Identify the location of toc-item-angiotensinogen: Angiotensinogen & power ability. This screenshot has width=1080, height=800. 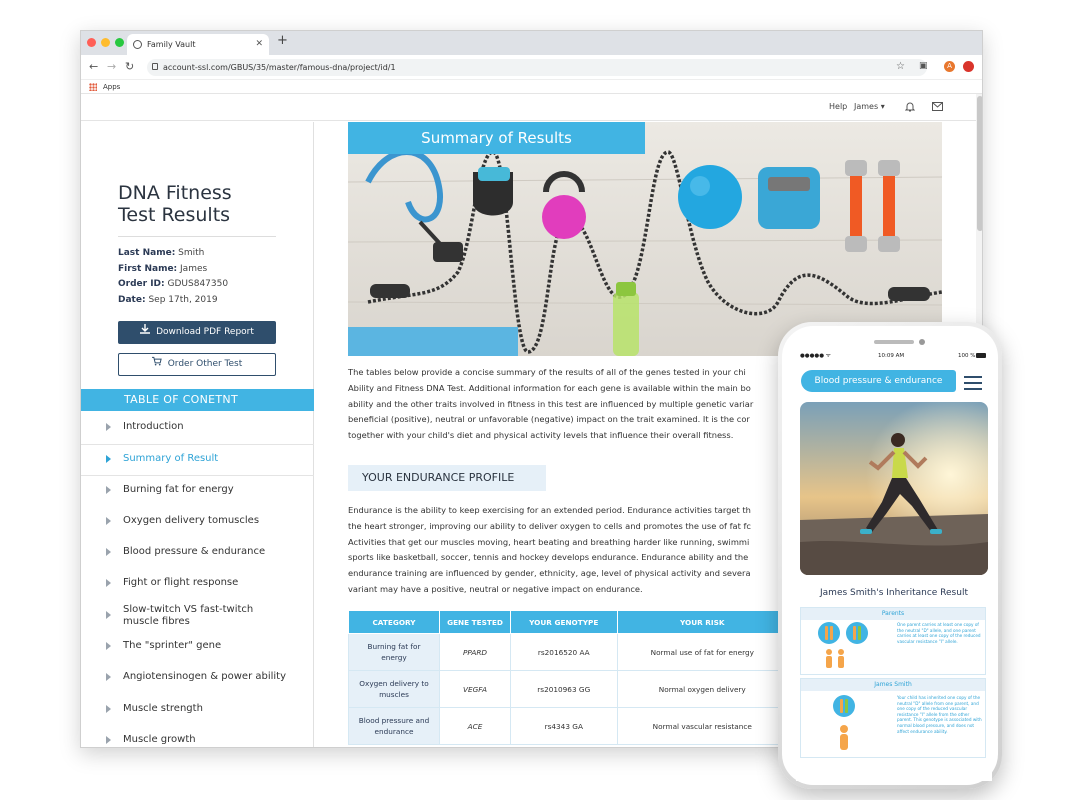
(197, 678).